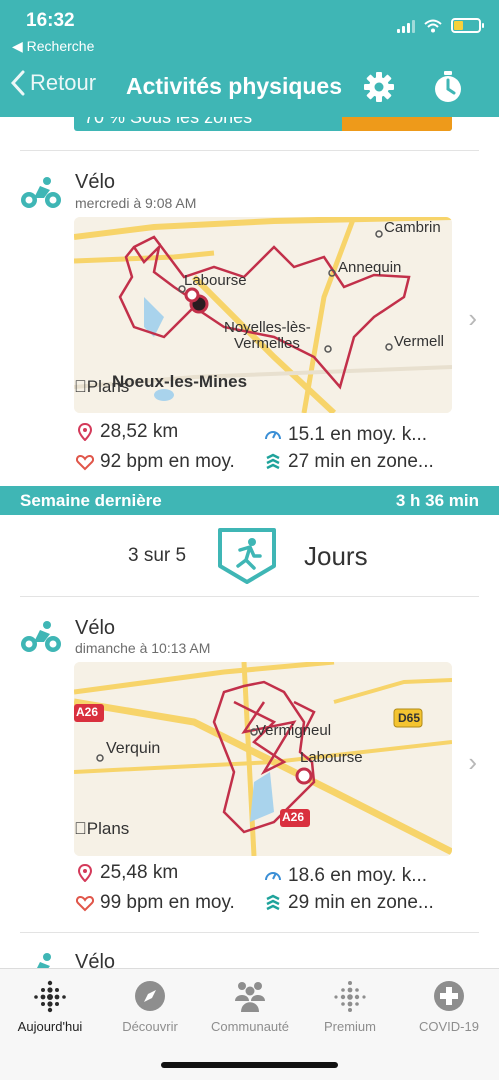 The height and width of the screenshot is (1080, 499). Describe the element at coordinates (370, 267) in the screenshot. I see `map-label: Annequin` at that location.